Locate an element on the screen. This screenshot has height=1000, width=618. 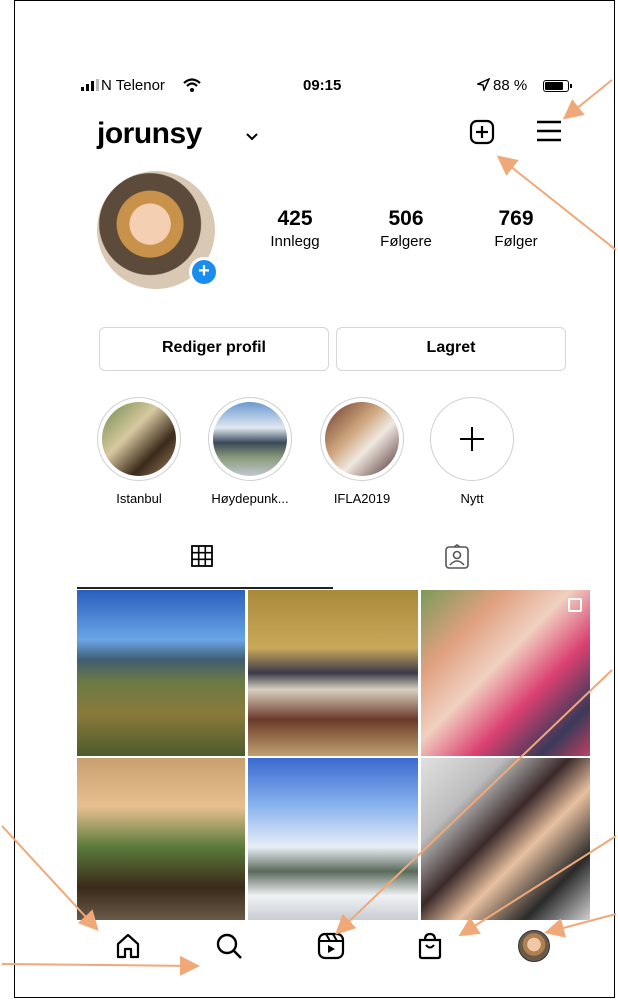
new-post-icon is located at coordinates (482, 134).